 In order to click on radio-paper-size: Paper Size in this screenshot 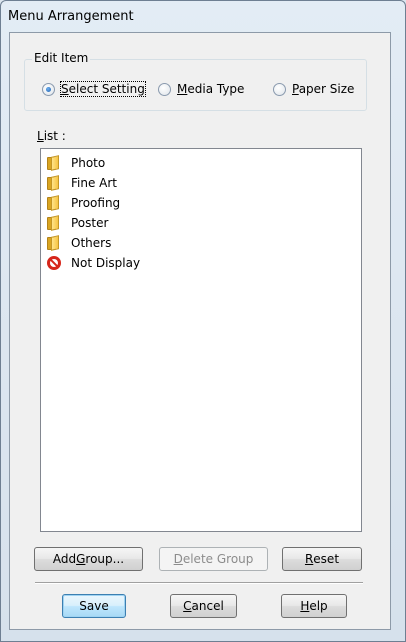, I will do `click(313, 89)`.